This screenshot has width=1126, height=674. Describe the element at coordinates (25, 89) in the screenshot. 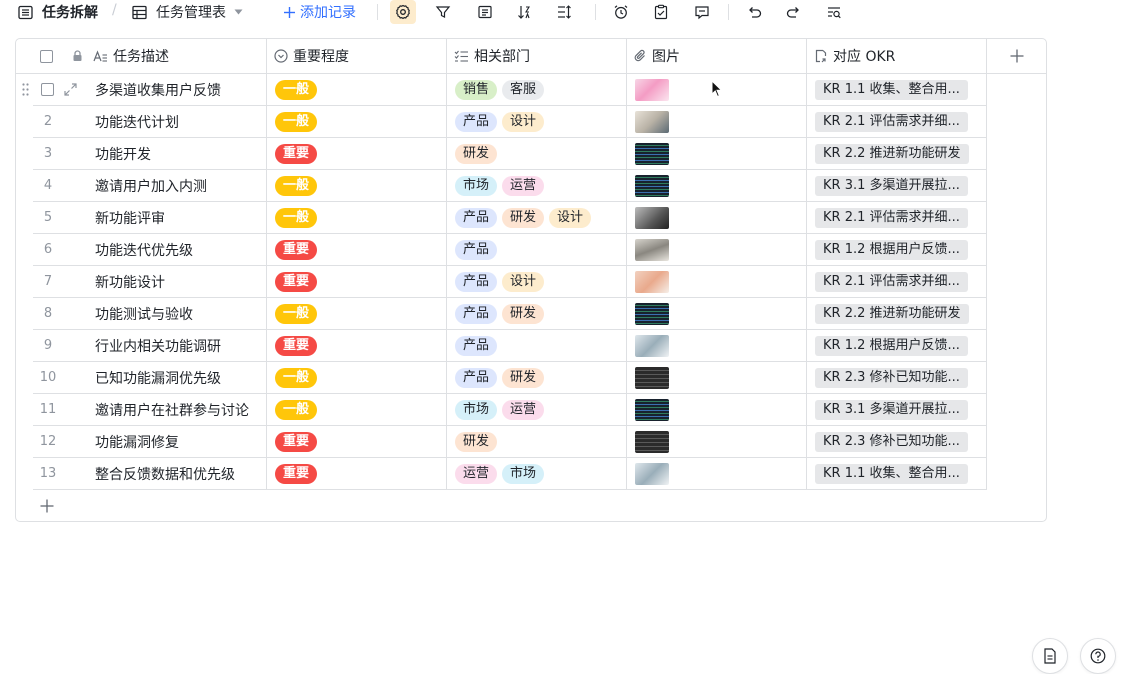

I see `drag-handle-icon` at that location.